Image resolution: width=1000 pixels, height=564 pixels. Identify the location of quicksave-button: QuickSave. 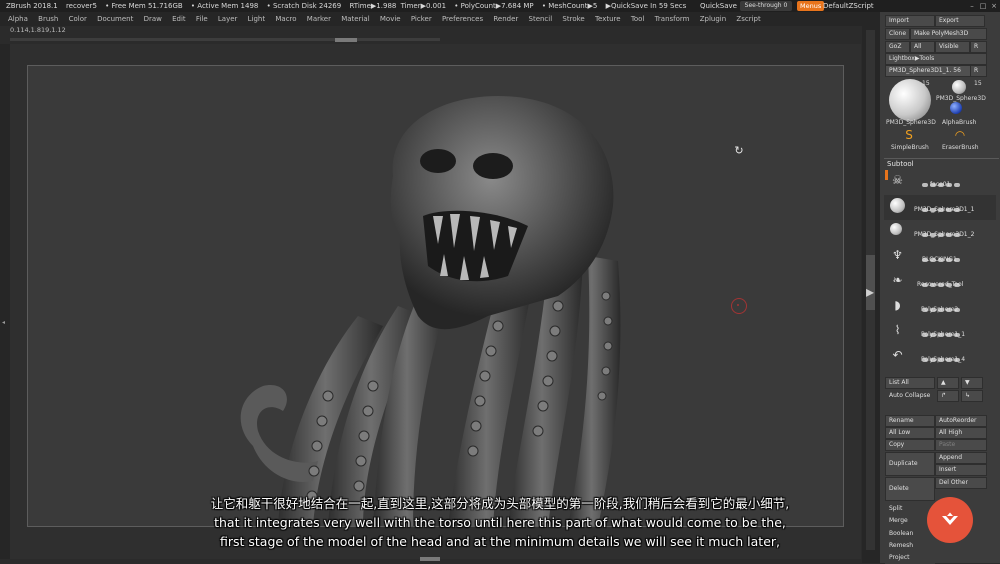
(718, 6).